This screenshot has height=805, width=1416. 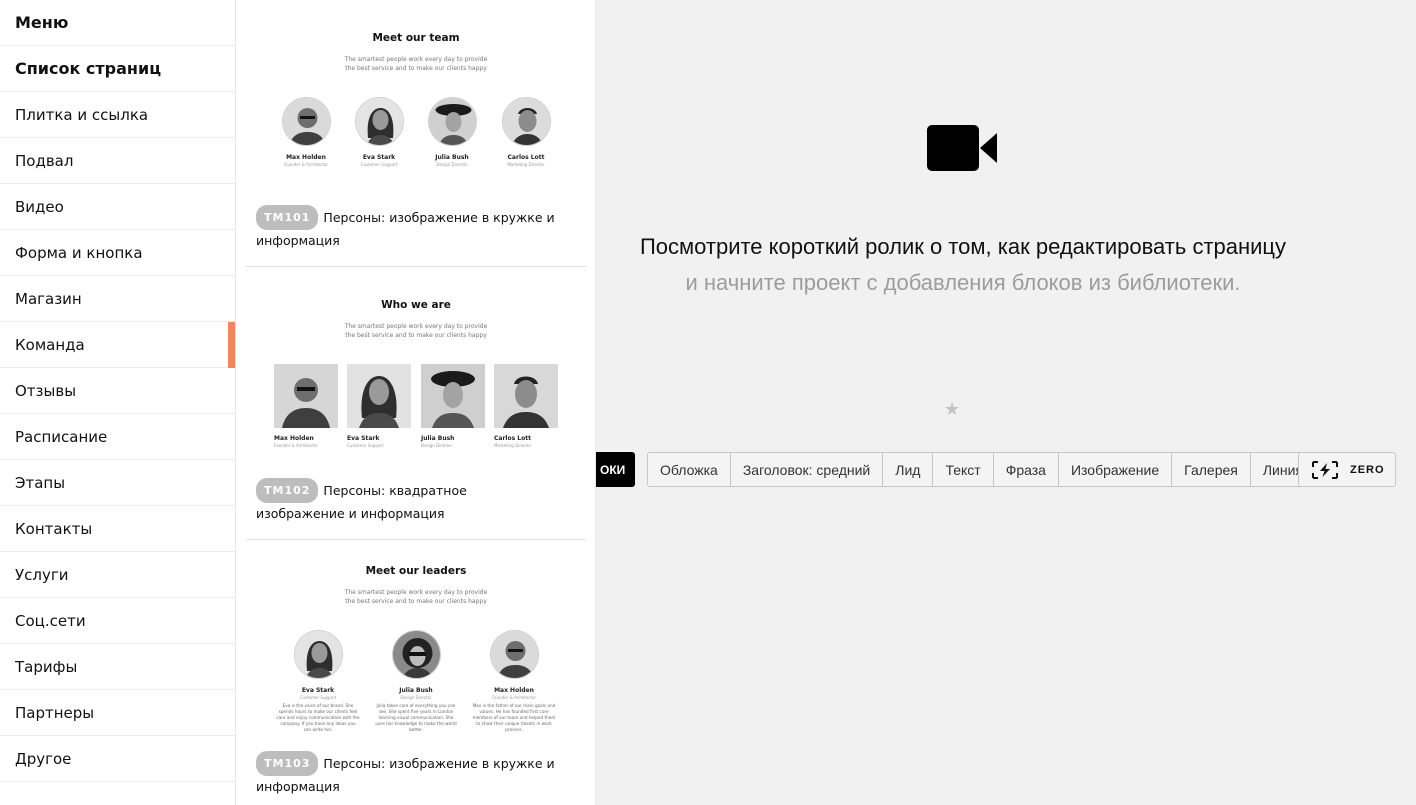 What do you see at coordinates (1325, 469) in the screenshot?
I see `zero-block-bolt-icon` at bounding box center [1325, 469].